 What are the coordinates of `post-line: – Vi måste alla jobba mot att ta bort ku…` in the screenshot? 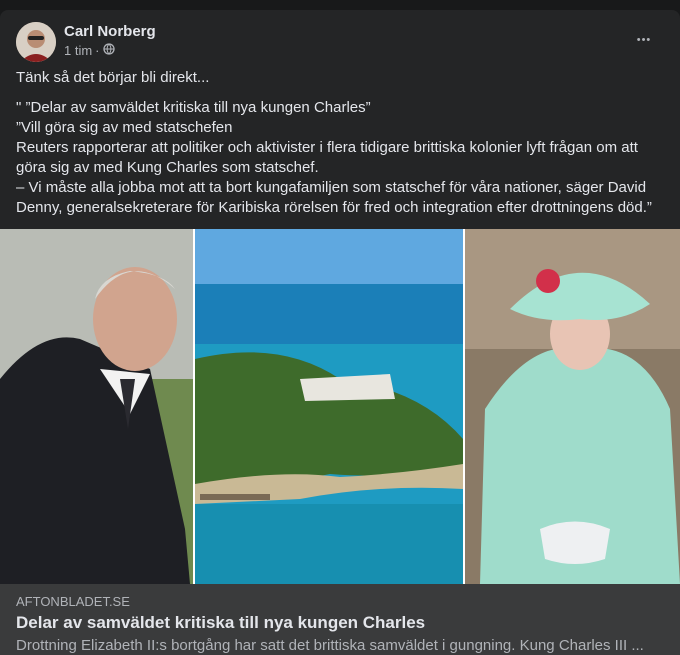 It's located at (334, 197).